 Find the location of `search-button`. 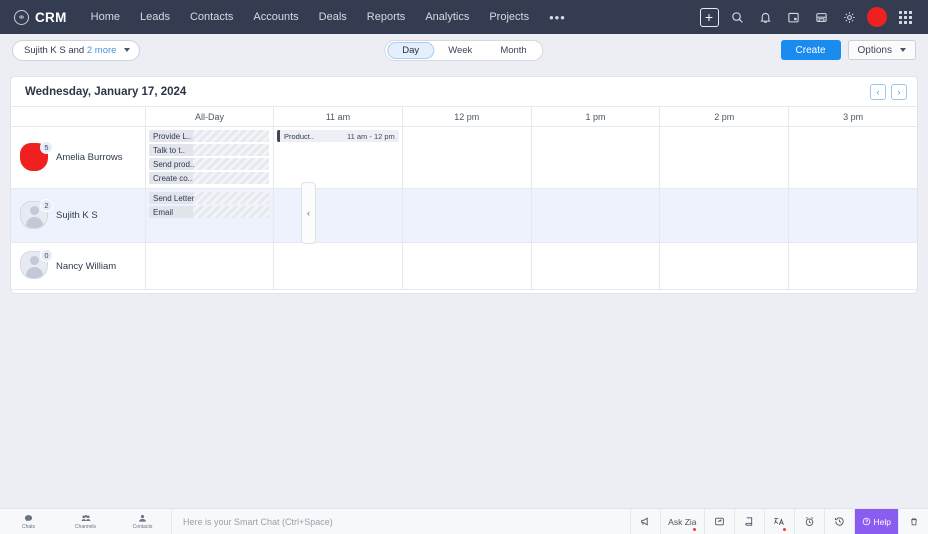

search-button is located at coordinates (737, 17).